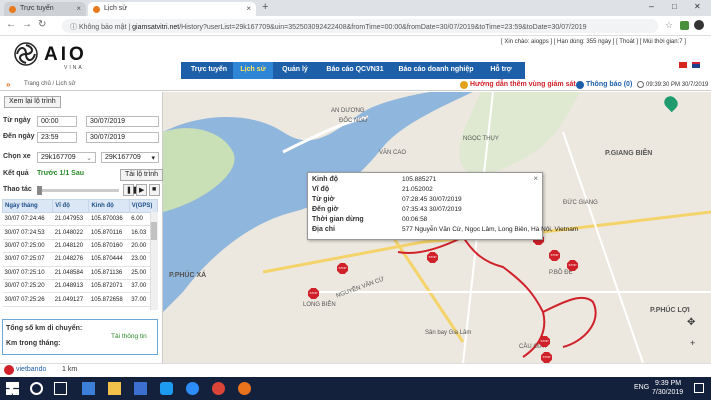 This screenshot has width=711, height=400. Describe the element at coordinates (355, 388) in the screenshot. I see `taskbar: ENG 9:39 PM 7/30/2019` at that location.